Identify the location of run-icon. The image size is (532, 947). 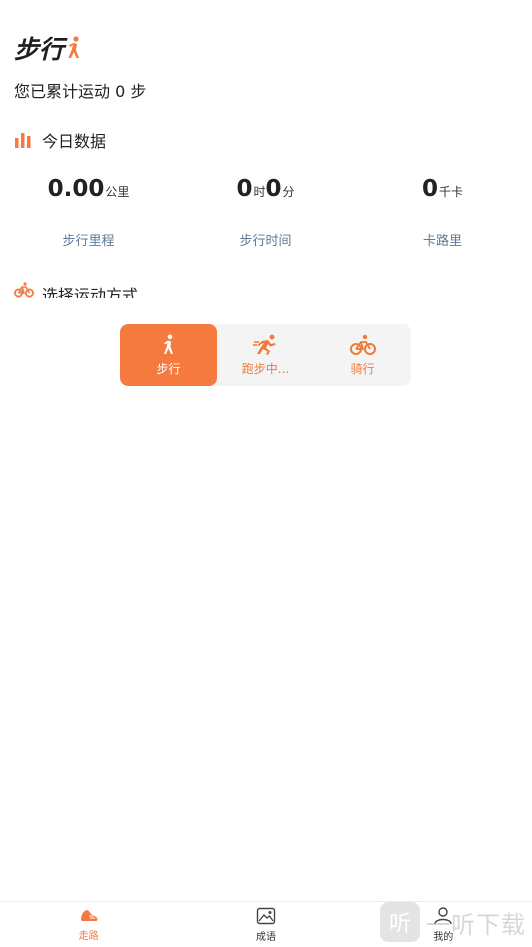
(263, 344).